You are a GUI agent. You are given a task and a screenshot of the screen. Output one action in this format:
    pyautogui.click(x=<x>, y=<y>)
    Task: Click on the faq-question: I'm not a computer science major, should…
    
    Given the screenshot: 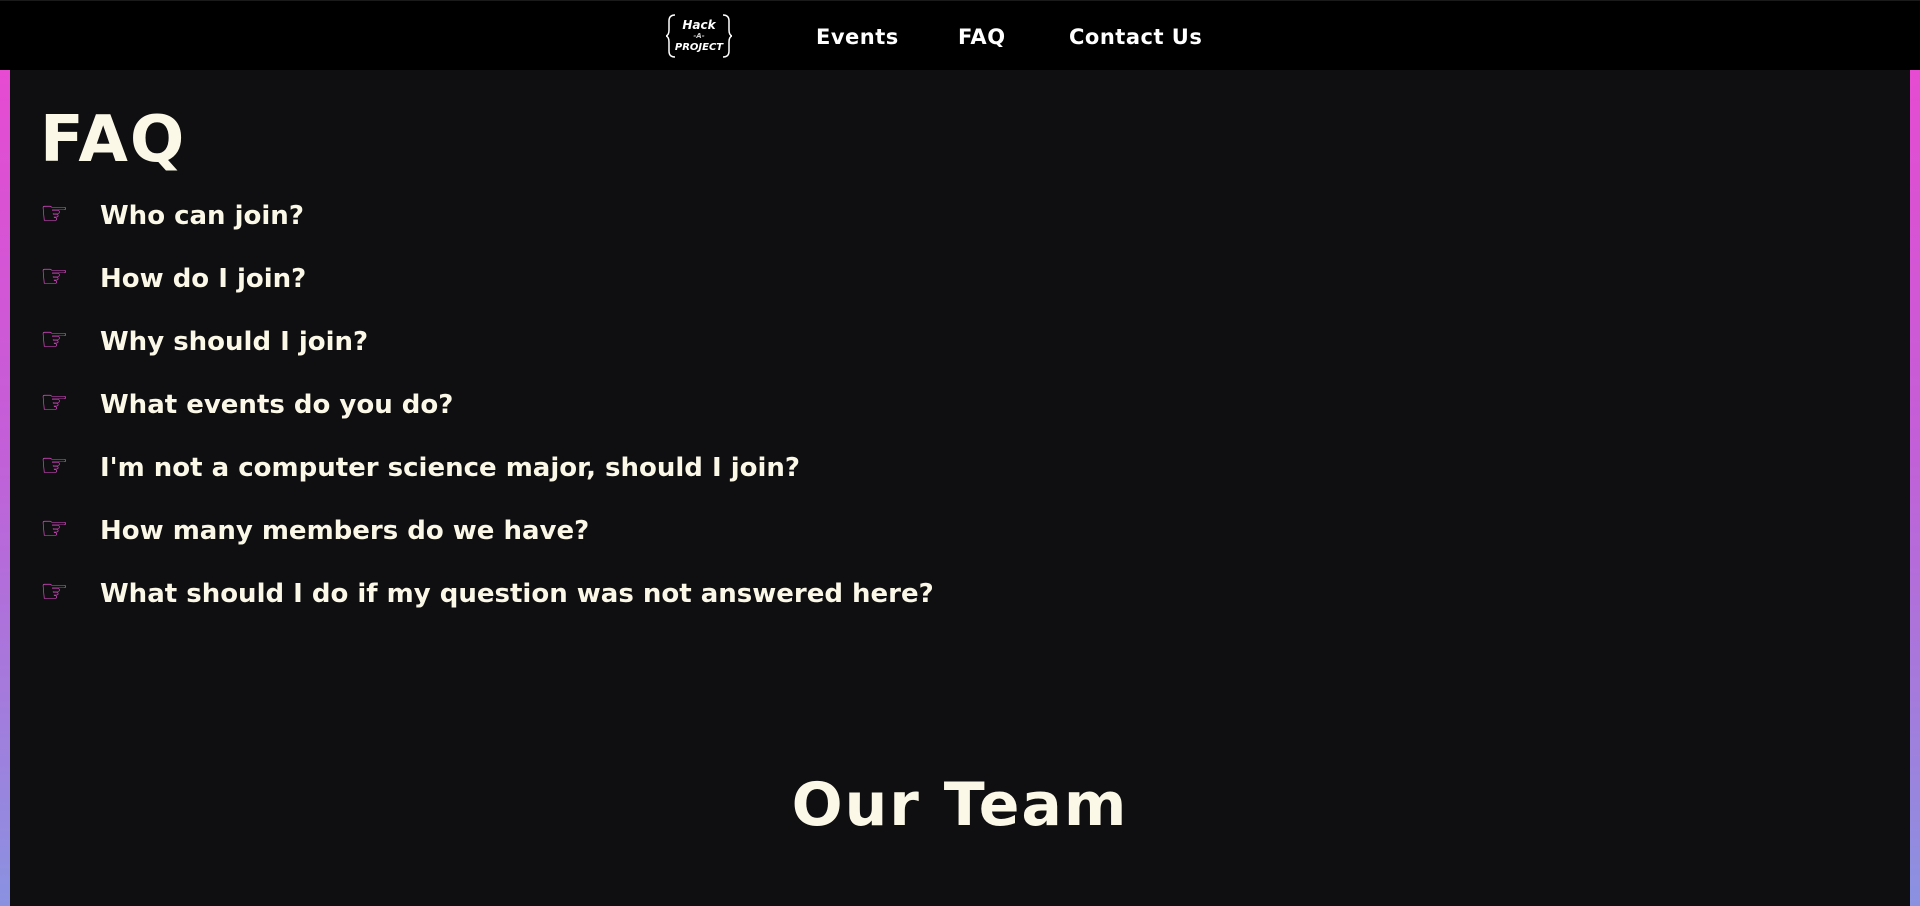 What is the action you would take?
    pyautogui.click(x=450, y=468)
    